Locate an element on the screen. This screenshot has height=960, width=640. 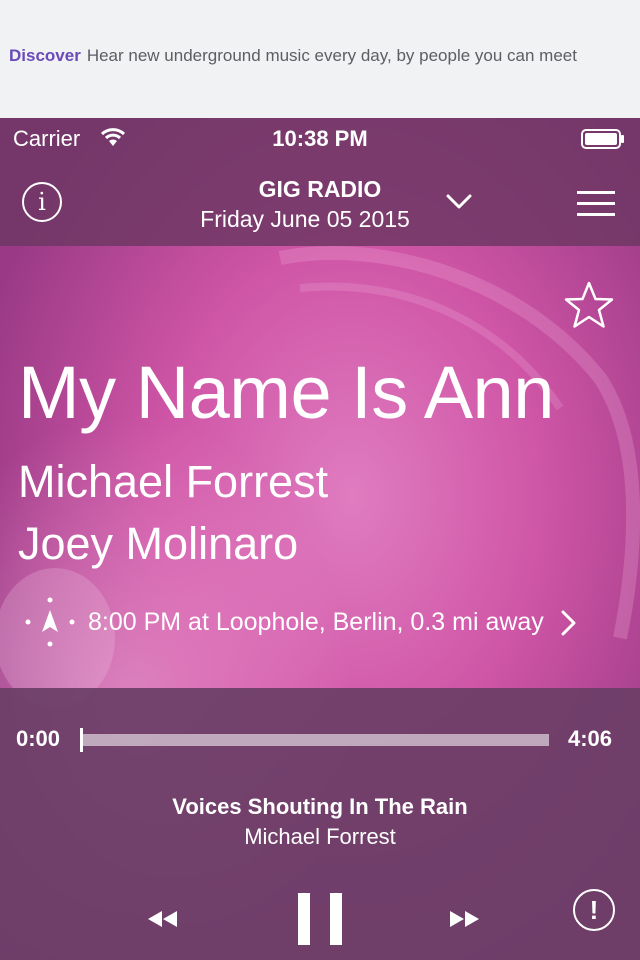
location-icon is located at coordinates (50, 622).